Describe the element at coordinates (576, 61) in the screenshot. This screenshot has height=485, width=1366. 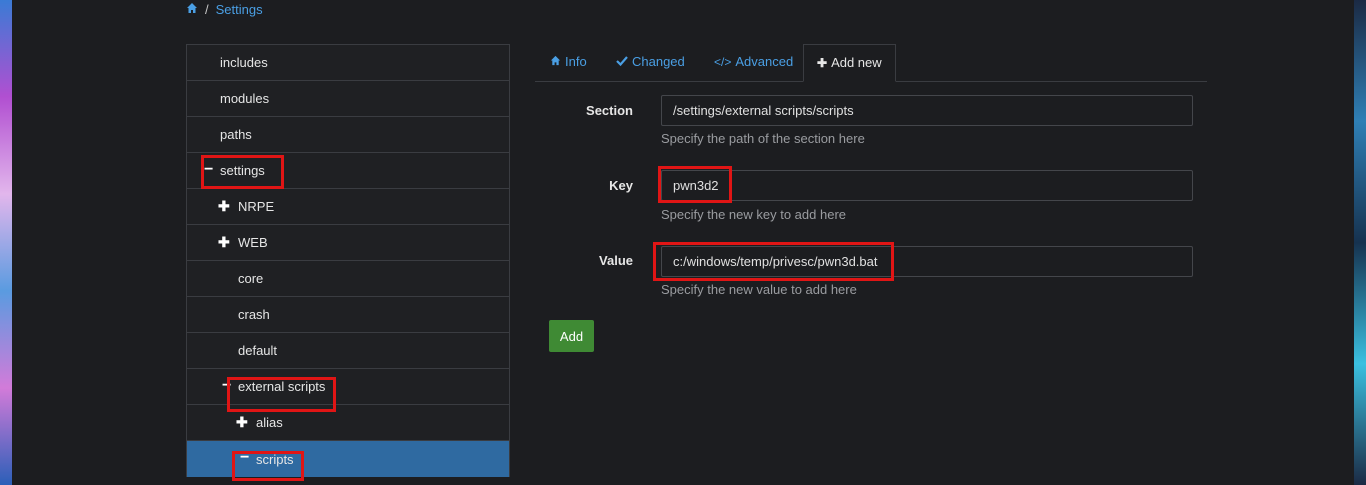
I see `tab-info-label: Info` at that location.